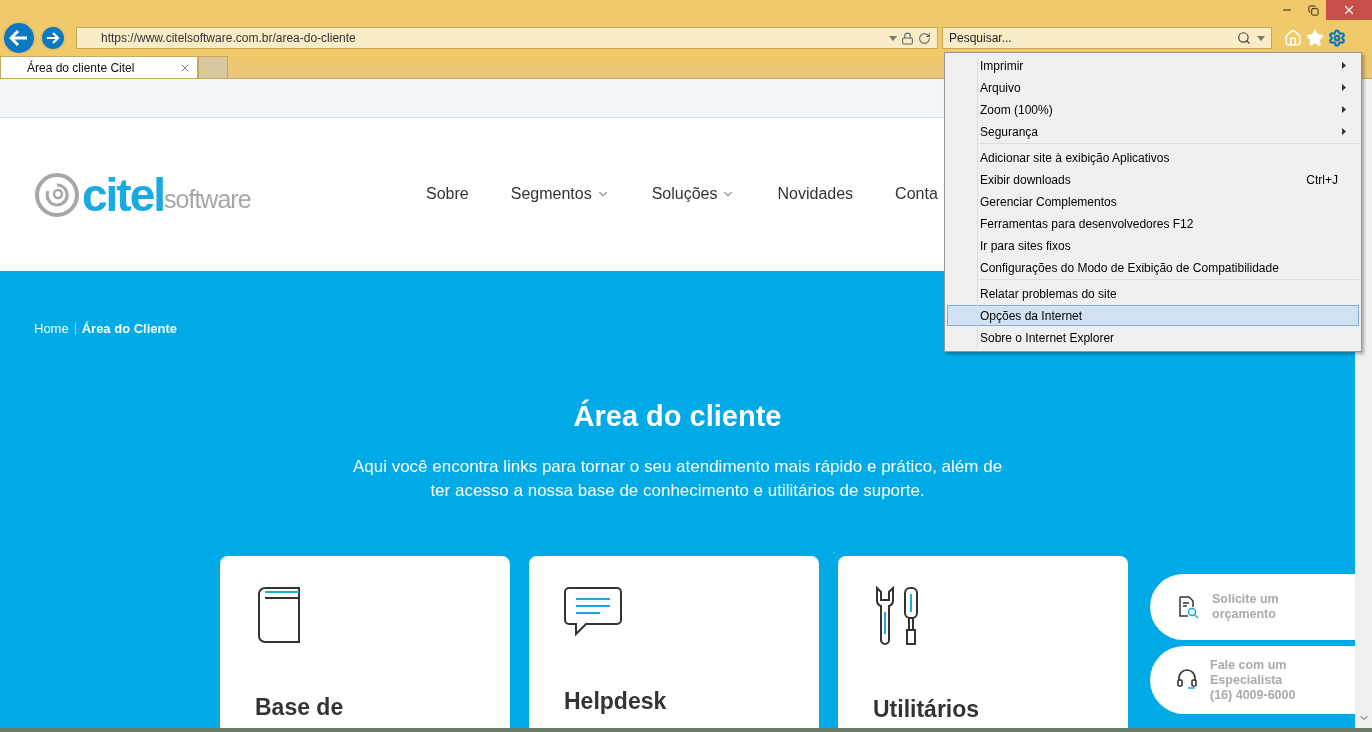  I want to click on refresh-icon, so click(924, 38).